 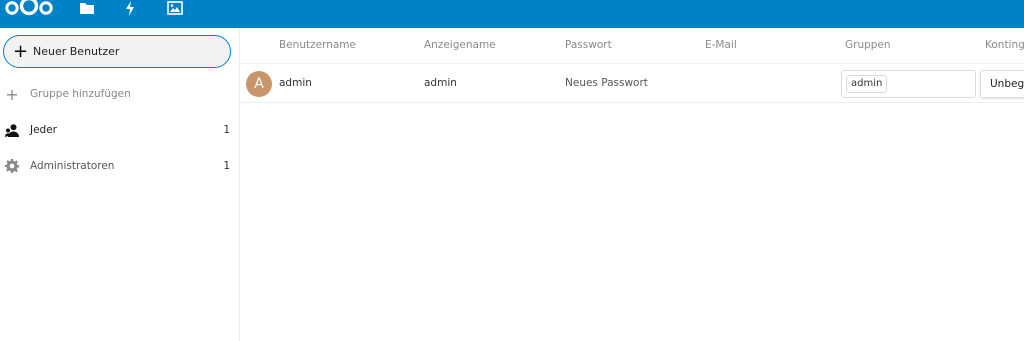 What do you see at coordinates (175, 8) in the screenshot?
I see `gallery-icon` at bounding box center [175, 8].